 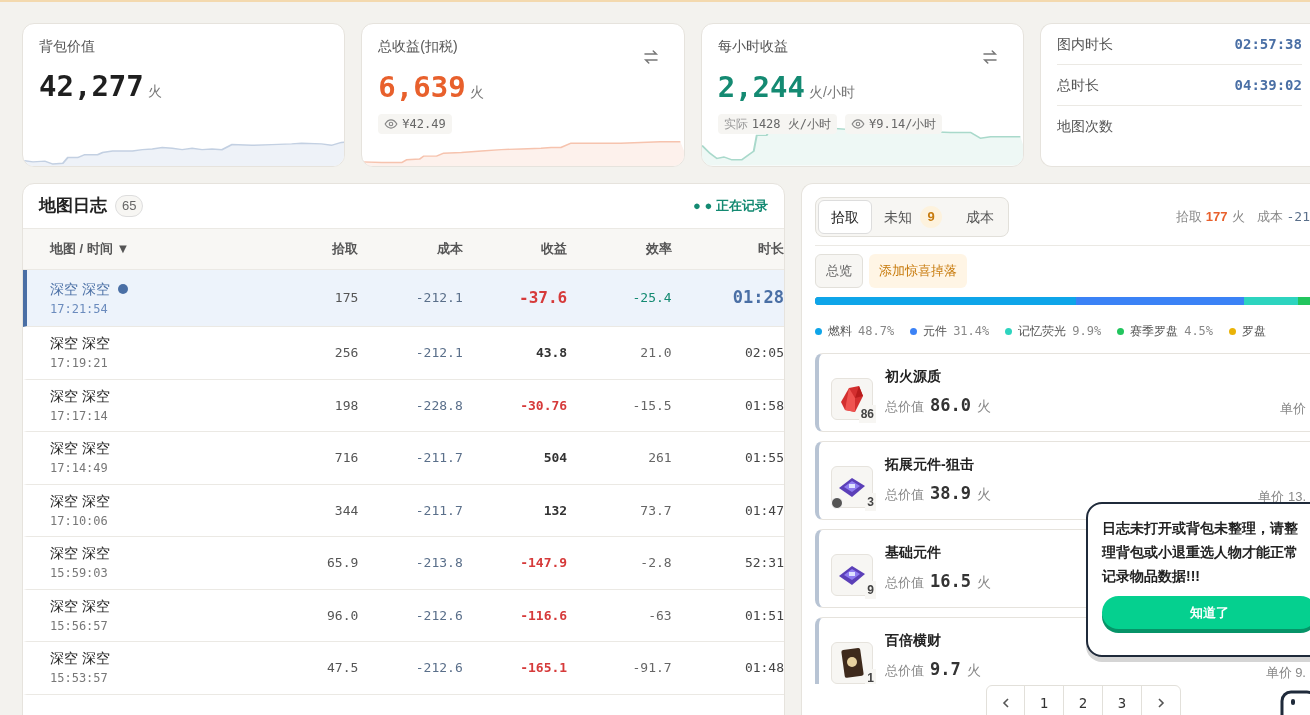 I want to click on log-row: 深空 深空 17:21:54 175 -212.1 -37.6 -25.4 01:28, so click(x=403, y=298).